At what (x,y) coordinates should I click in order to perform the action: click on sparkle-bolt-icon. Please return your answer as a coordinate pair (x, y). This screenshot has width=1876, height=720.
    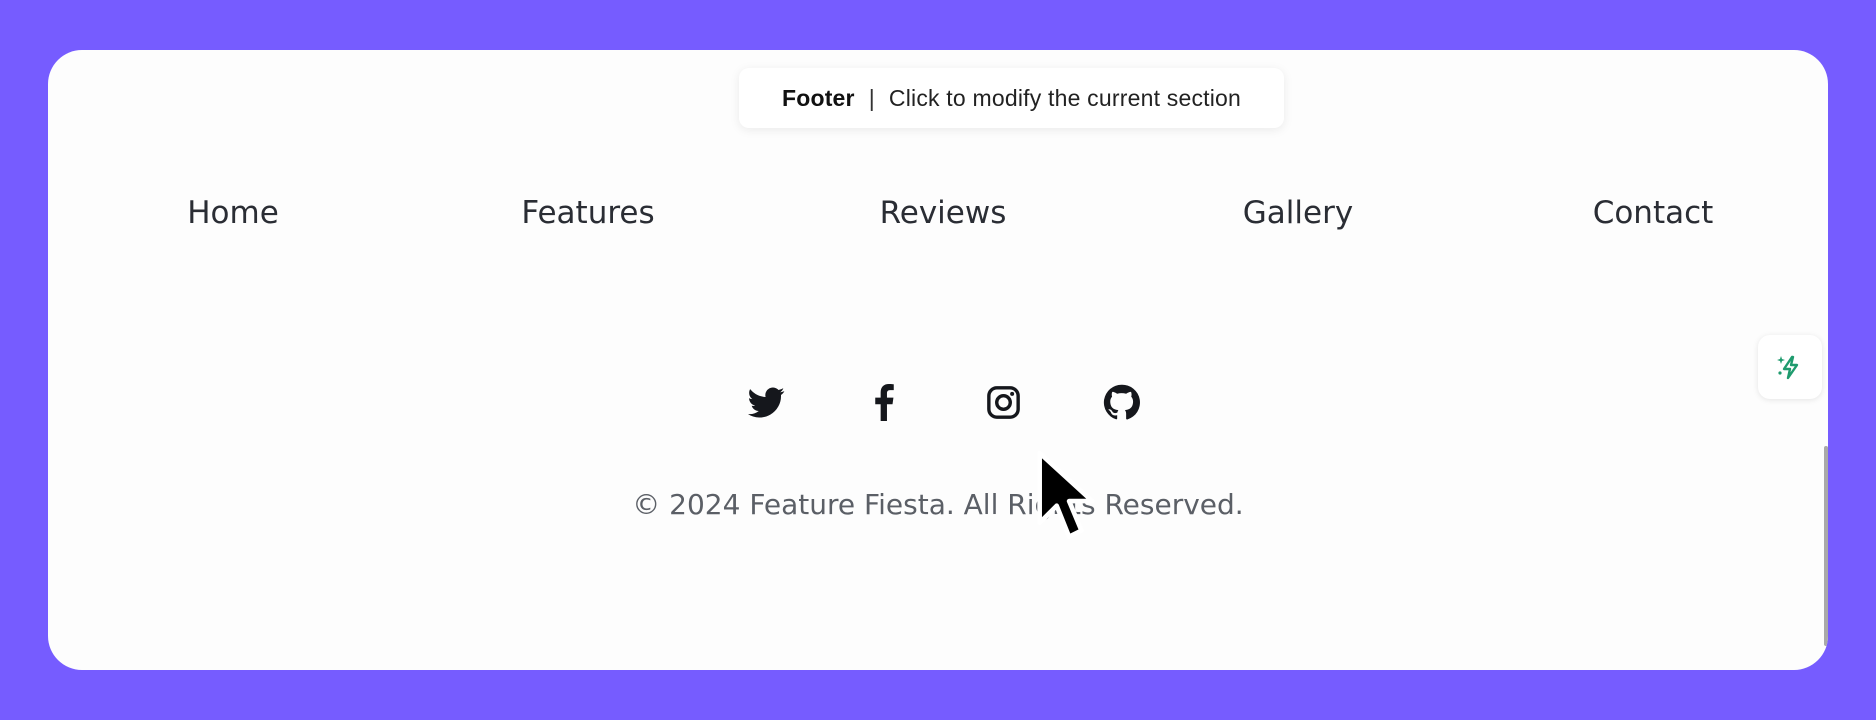
    Looking at the image, I should click on (1788, 367).